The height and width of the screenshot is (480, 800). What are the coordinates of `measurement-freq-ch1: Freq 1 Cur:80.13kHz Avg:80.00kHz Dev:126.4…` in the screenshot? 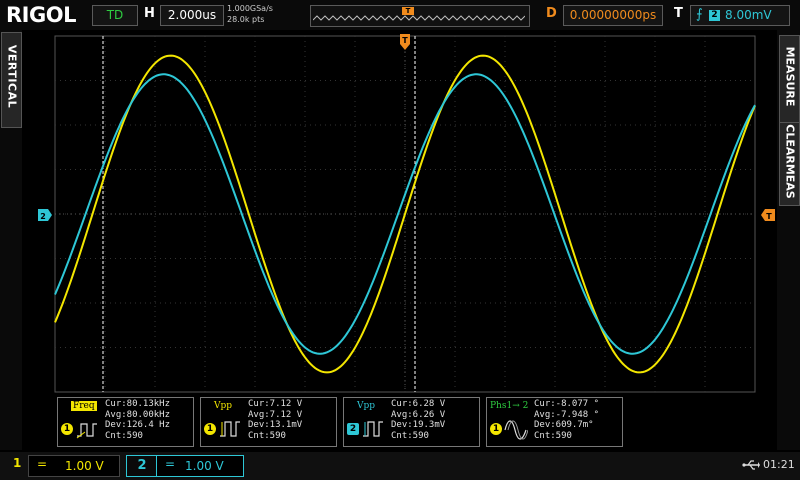 It's located at (125, 422).